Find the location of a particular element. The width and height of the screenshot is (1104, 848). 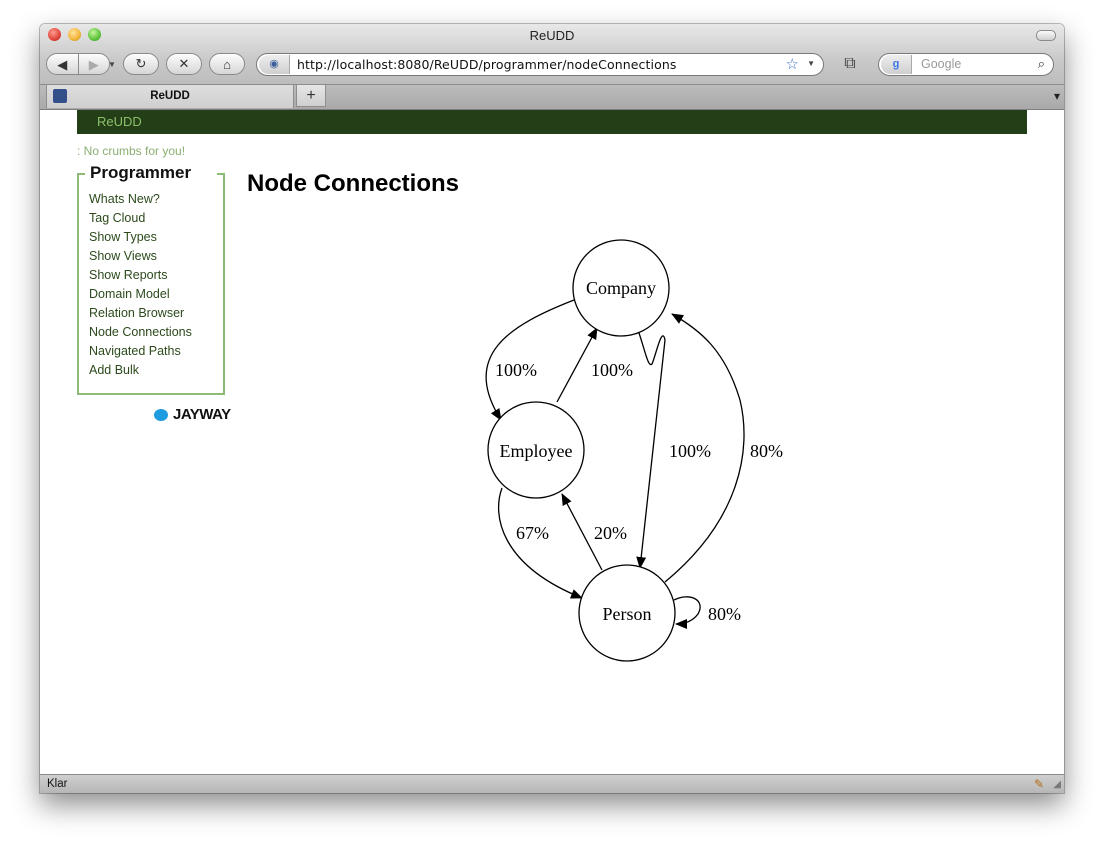

home-button: ⌂ is located at coordinates (227, 64).